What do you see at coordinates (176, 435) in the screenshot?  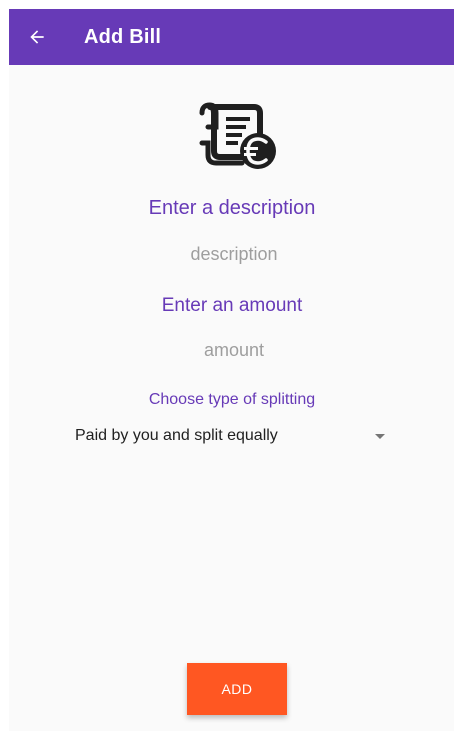 I see `splitting-selected-value: Paid by you and split equally` at bounding box center [176, 435].